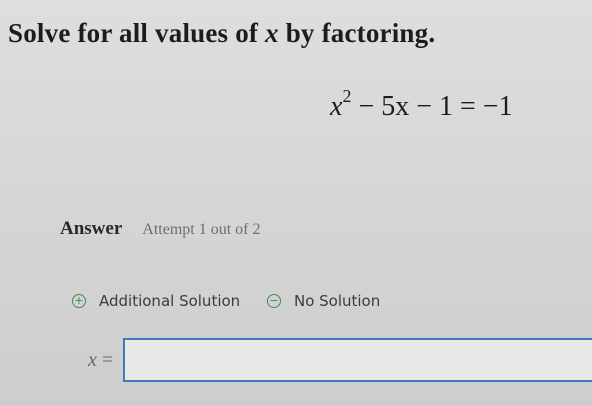 This screenshot has height=405, width=592. I want to click on question-variable: x, so click(272, 33).